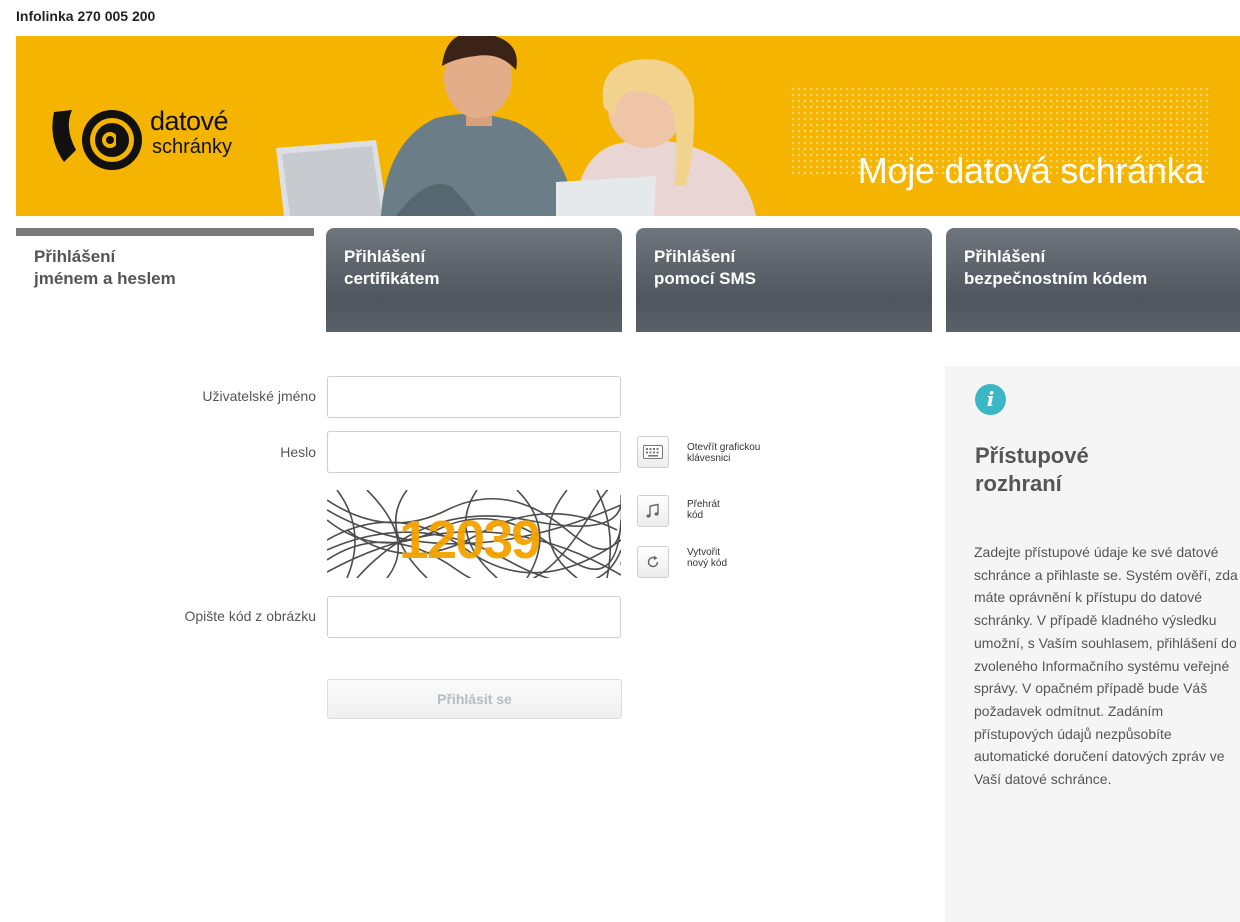  What do you see at coordinates (189, 121) in the screenshot?
I see `logo-text-datove: datové` at bounding box center [189, 121].